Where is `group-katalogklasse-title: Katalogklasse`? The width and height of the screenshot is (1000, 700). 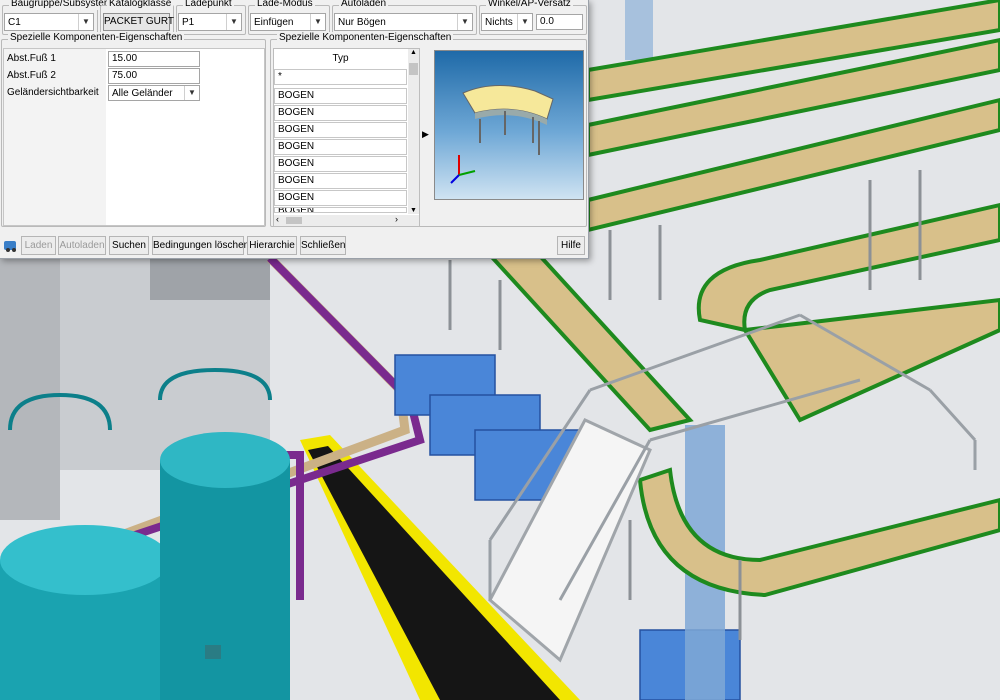
group-katalogklasse-title: Katalogklasse is located at coordinates (140, 5).